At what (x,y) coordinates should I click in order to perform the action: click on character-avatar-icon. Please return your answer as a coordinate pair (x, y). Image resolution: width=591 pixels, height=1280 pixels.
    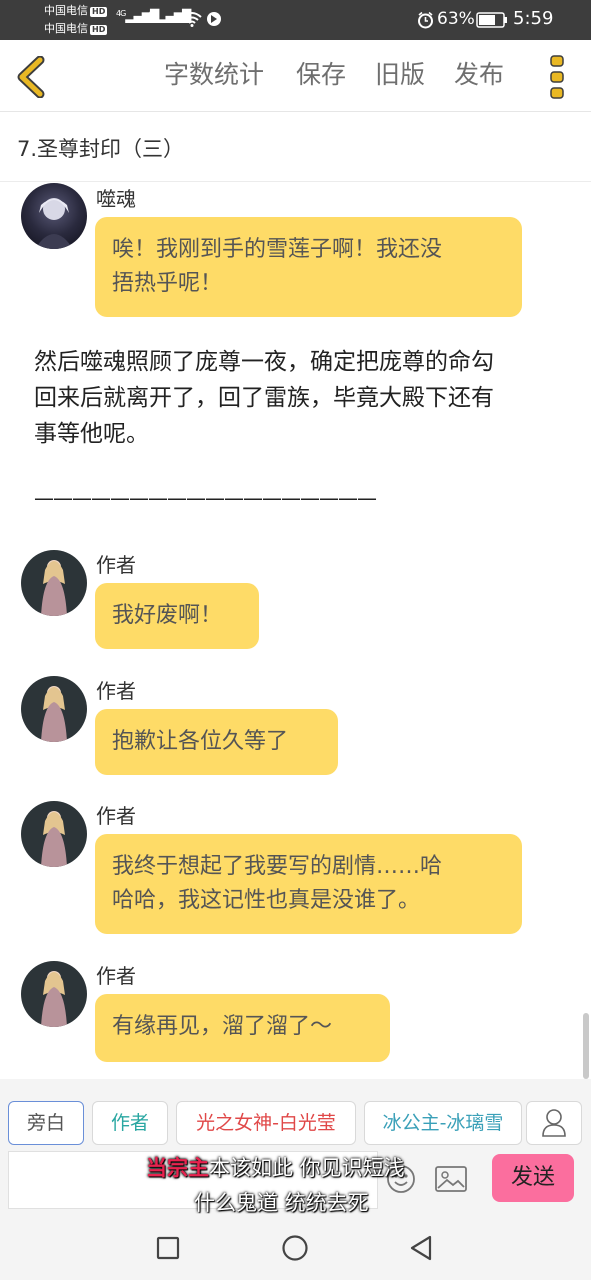
    Looking at the image, I should click on (54, 223).